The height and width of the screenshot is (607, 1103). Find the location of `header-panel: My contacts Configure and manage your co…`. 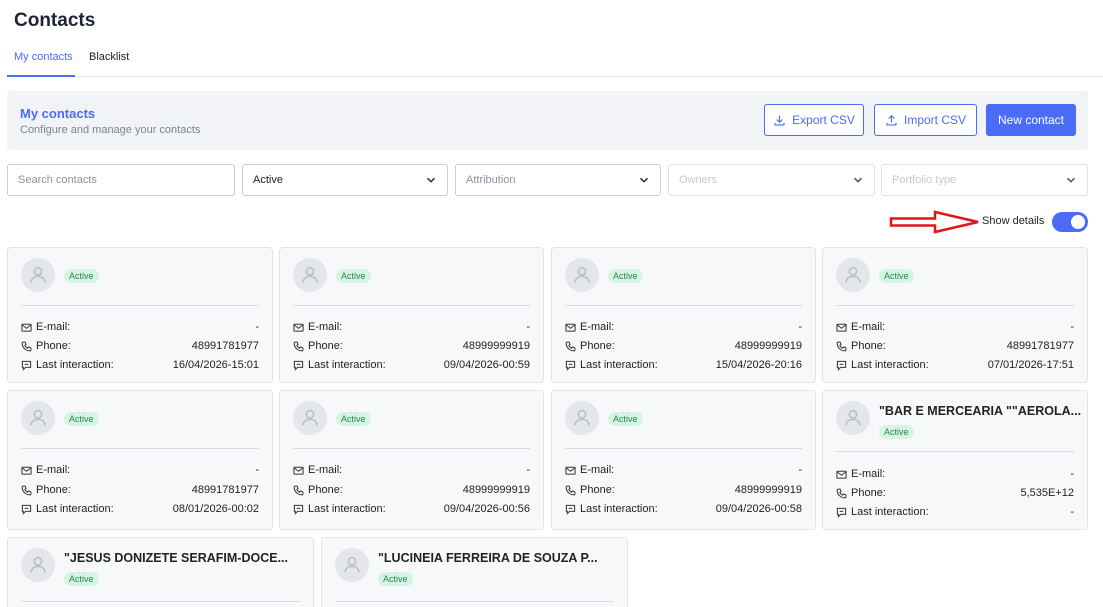

header-panel: My contacts Configure and manage your co… is located at coordinates (547, 120).